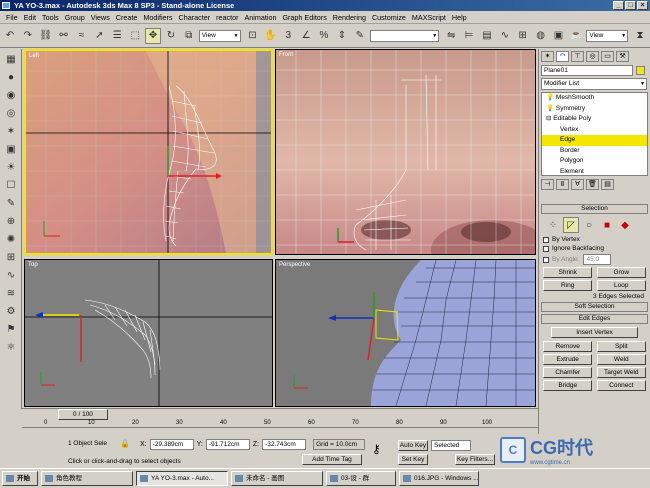 The image size is (650, 488). Describe the element at coordinates (332, 459) in the screenshot. I see `add-time-tag-button: Add Time Tag` at that location.